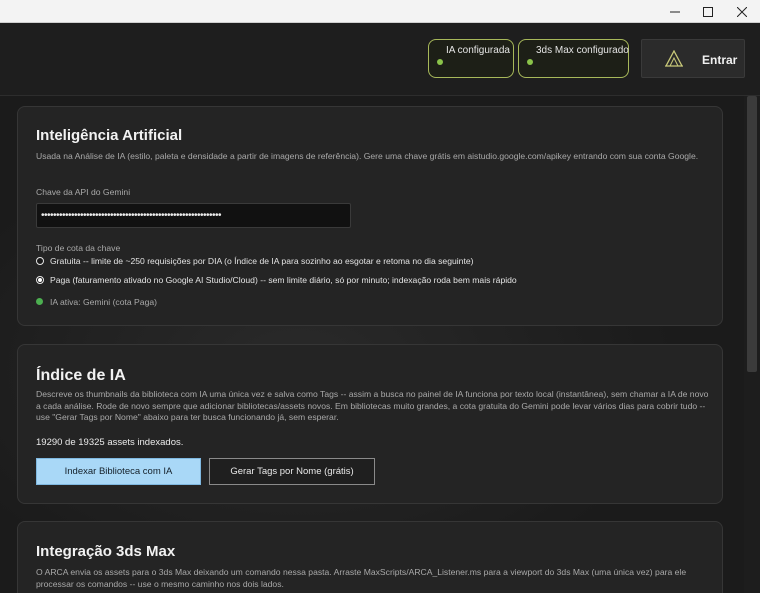 This screenshot has height=593, width=760. Describe the element at coordinates (109, 135) in the screenshot. I see `ai-card-title: Inteligência Artificial` at that location.